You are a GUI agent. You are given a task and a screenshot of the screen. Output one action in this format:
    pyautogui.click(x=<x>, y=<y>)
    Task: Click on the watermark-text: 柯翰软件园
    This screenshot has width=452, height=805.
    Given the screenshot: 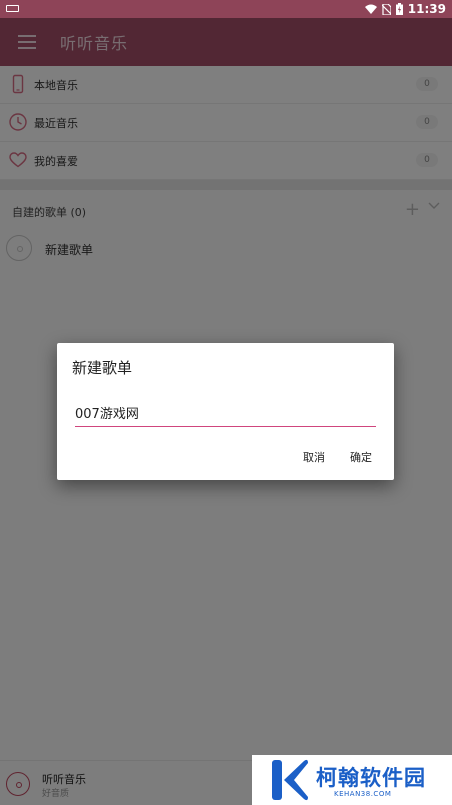 What is the action you would take?
    pyautogui.click(x=371, y=778)
    